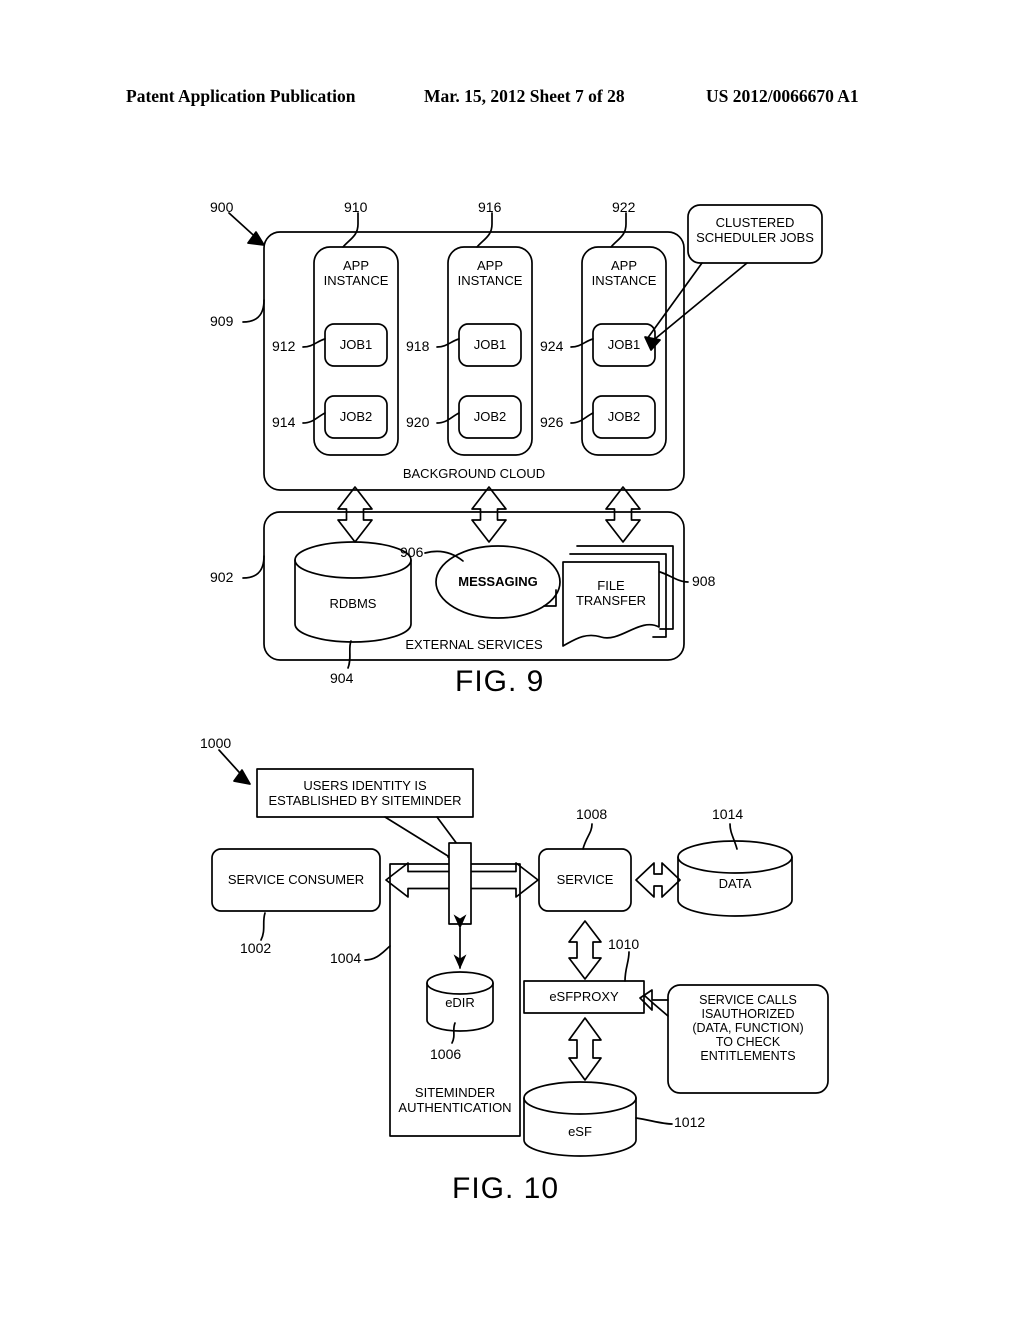  Describe the element at coordinates (356, 207) in the screenshot. I see `refnum-910: 910` at that location.